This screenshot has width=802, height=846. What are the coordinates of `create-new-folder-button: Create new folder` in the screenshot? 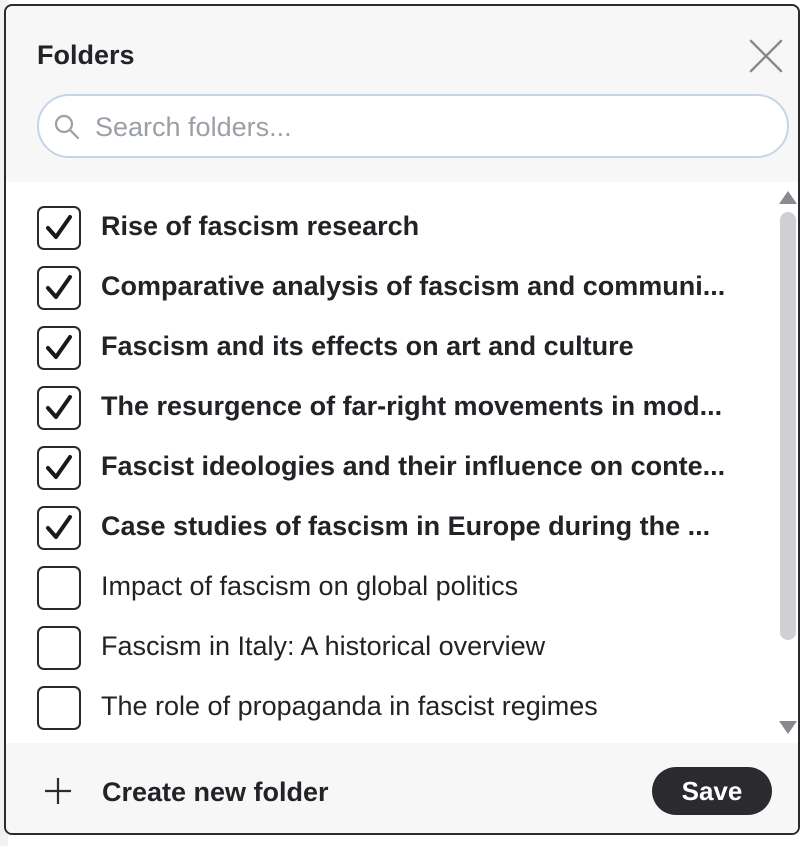 It's located at (192, 791).